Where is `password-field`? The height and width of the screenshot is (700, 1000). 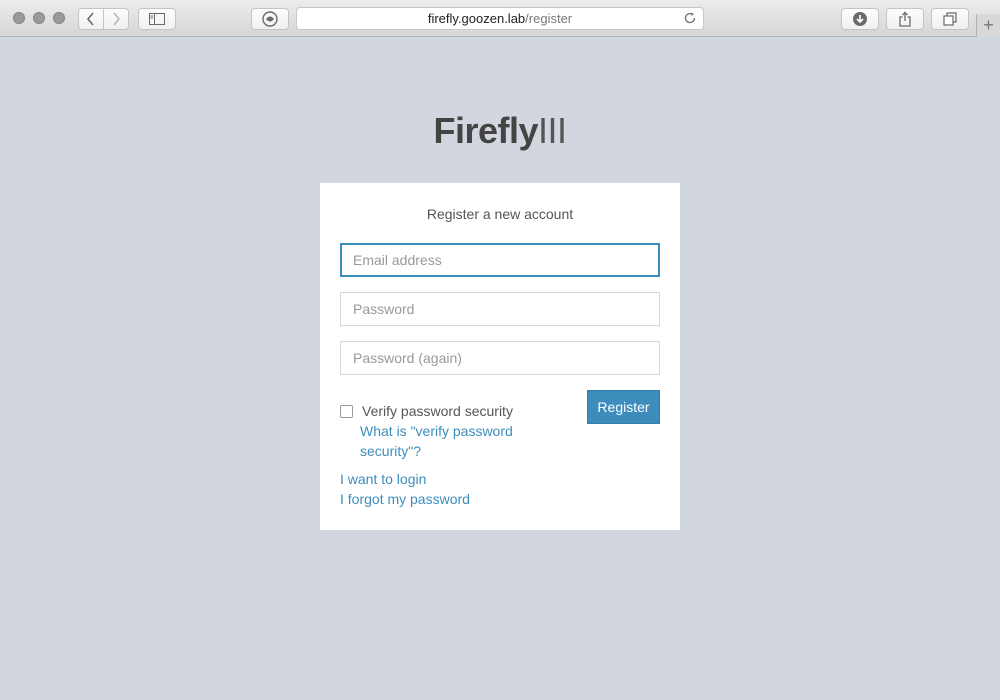
password-field is located at coordinates (500, 309).